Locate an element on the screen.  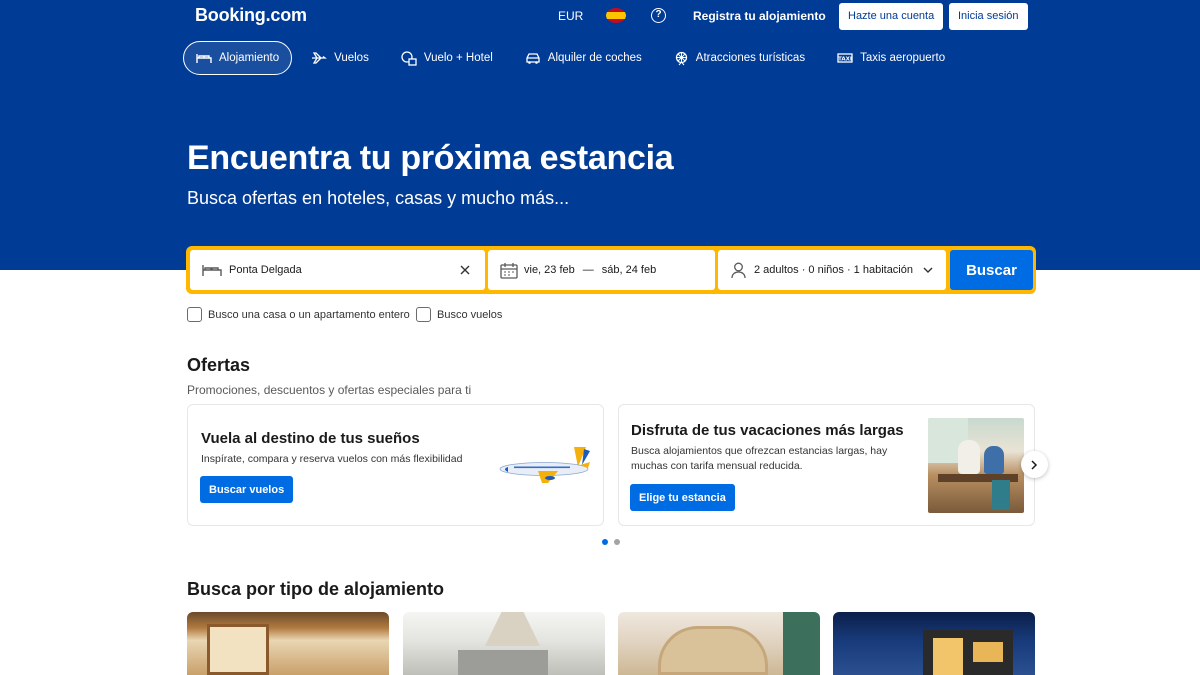
tab-alojamiento: Alojamiento is located at coordinates (238, 58).